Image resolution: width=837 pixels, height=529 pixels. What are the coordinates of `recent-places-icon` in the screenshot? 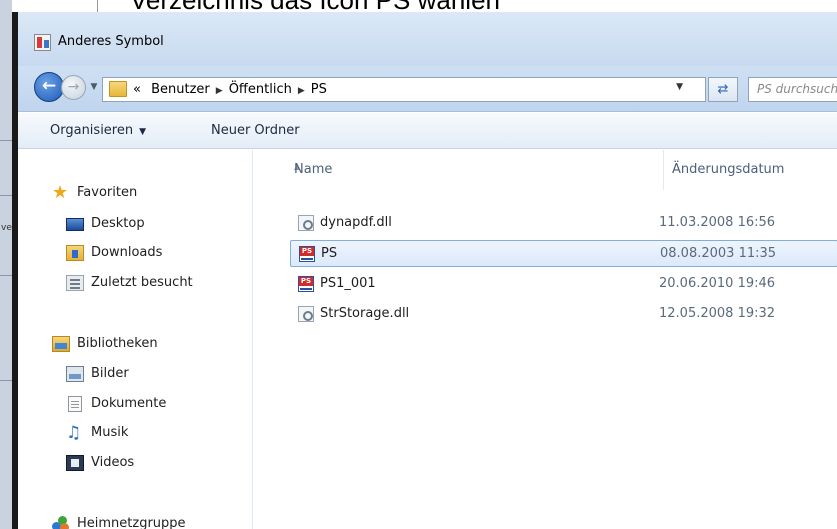 It's located at (75, 283).